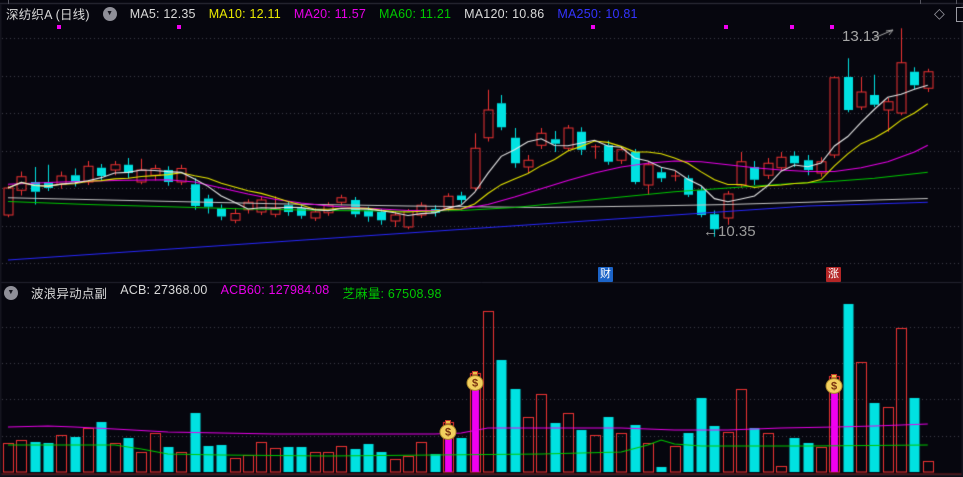  Describe the element at coordinates (69, 294) in the screenshot. I see `indicator-title: 波浪异动点副` at that location.